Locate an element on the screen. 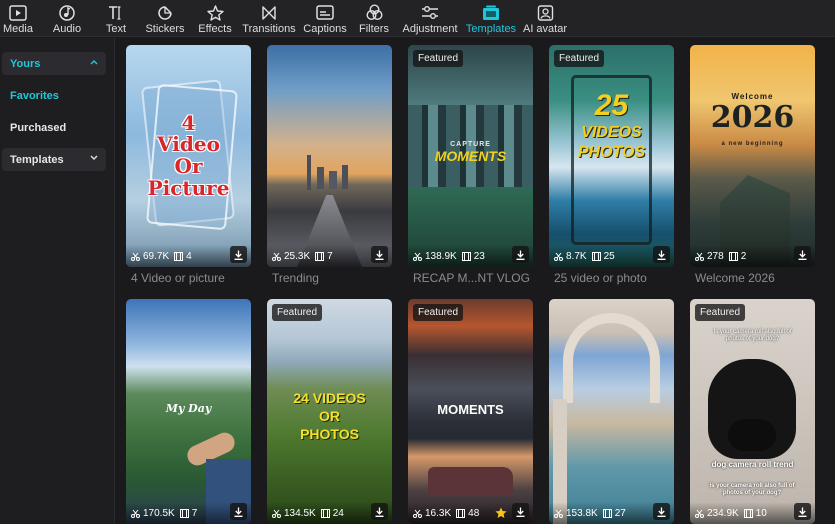  tab-ai-avatar: AI avatar is located at coordinates (545, 18).